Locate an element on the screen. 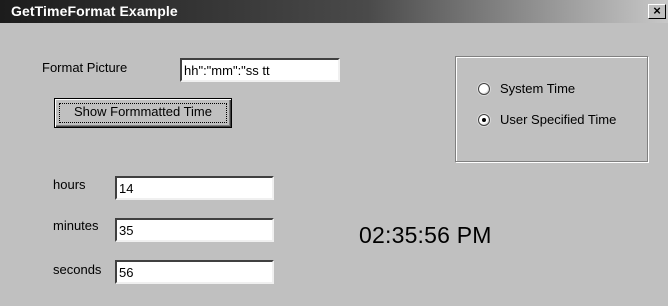  title-bar: GetTimeFormat Example × is located at coordinates (334, 11).